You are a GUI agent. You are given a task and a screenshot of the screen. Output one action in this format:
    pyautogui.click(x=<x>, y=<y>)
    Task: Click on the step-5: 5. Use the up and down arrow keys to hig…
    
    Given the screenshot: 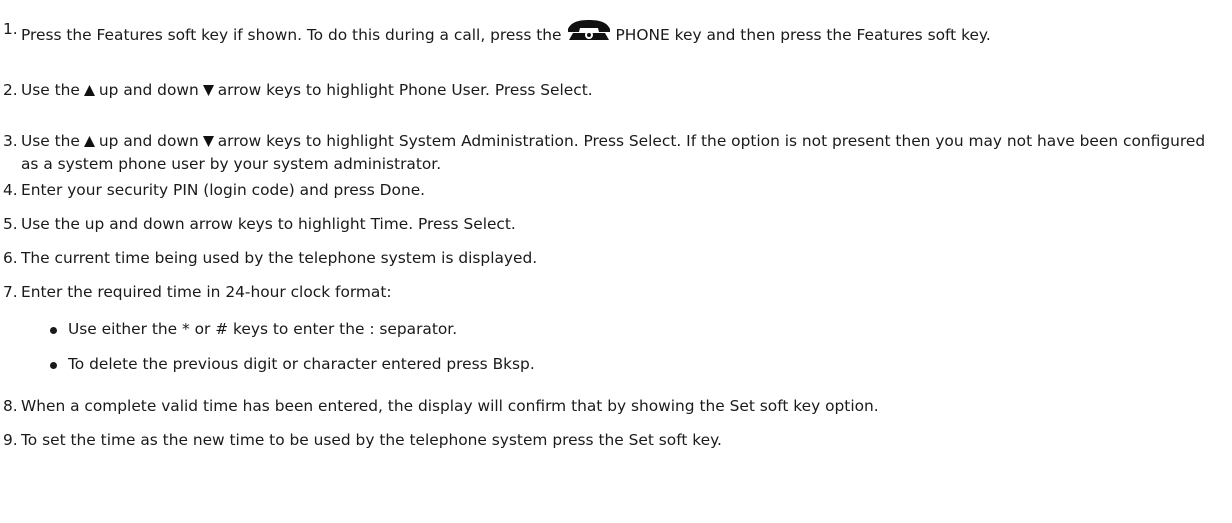 What is the action you would take?
    pyautogui.click(x=613, y=224)
    